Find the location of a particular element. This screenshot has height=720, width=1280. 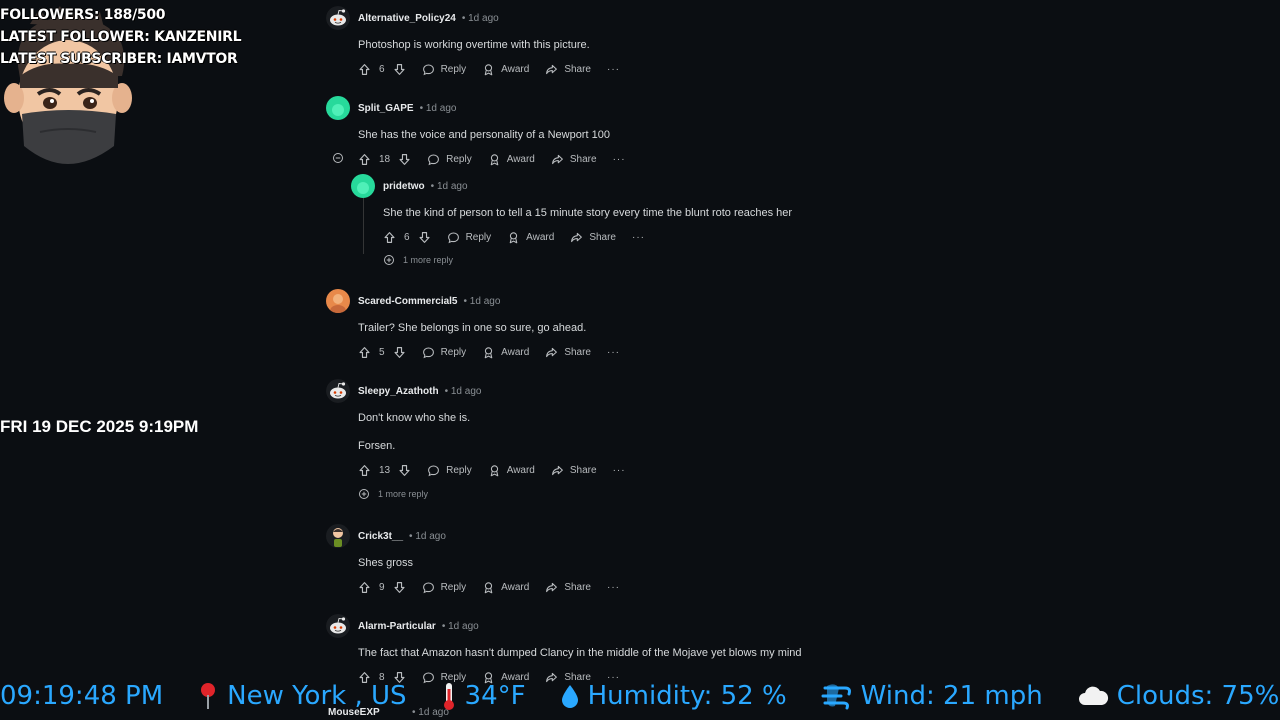

comment-username: Sleepy_Azathoth is located at coordinates (398, 391).